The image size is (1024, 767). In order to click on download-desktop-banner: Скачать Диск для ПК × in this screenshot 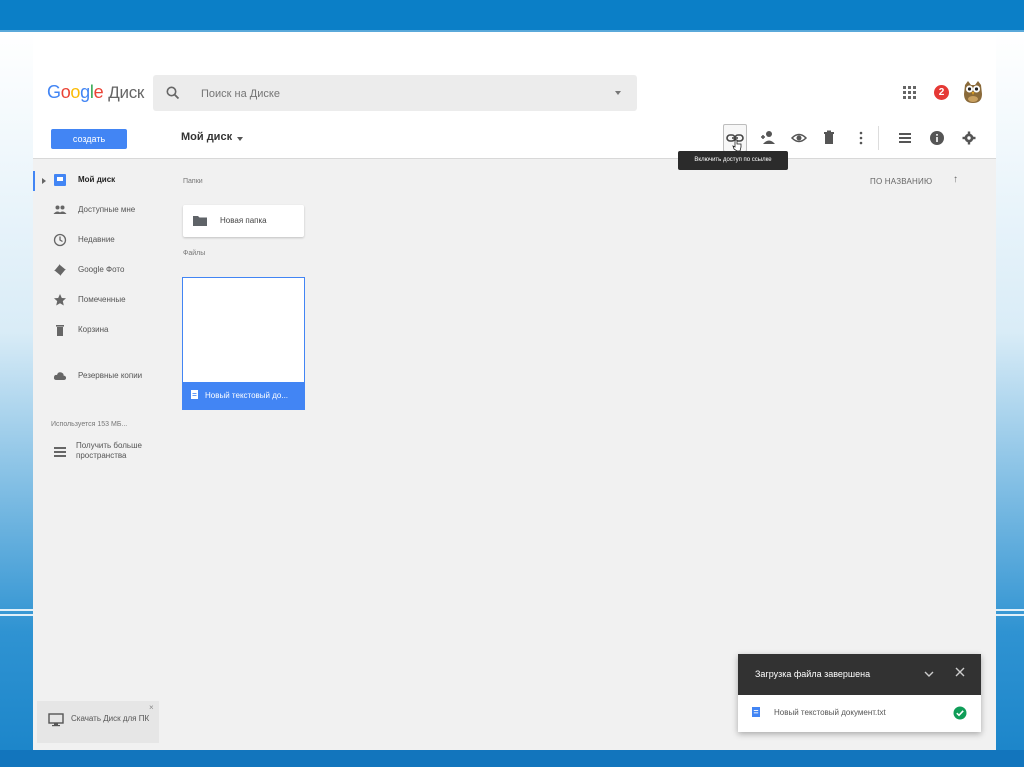, I will do `click(98, 722)`.